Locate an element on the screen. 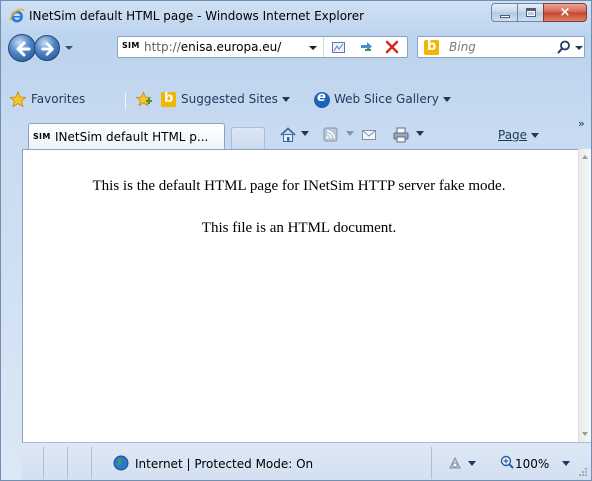 This screenshot has width=592, height=481. feeds-dropdown is located at coordinates (350, 133).